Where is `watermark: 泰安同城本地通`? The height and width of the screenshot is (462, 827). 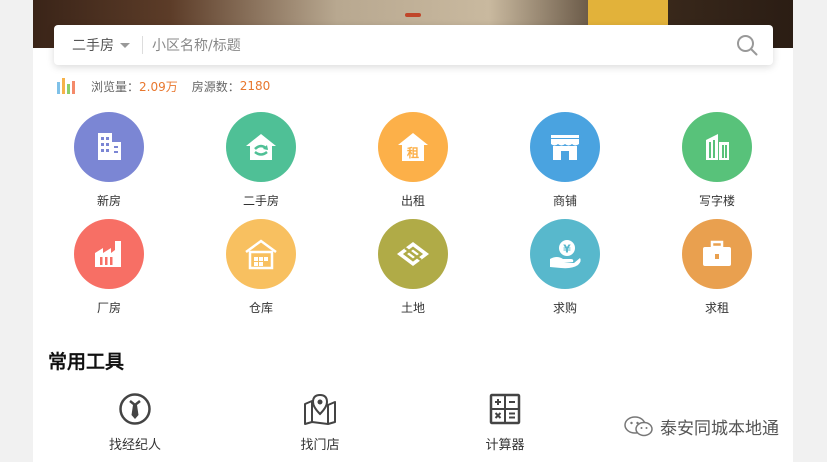
watermark: 泰安同城本地通 is located at coordinates (700, 426).